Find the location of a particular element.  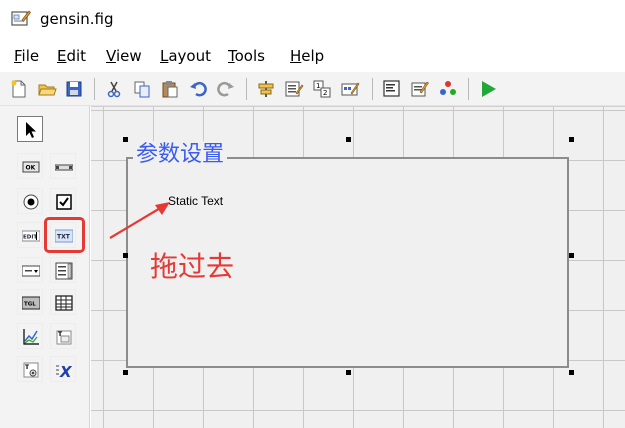

panel-title: 参数设置 is located at coordinates (180, 155).